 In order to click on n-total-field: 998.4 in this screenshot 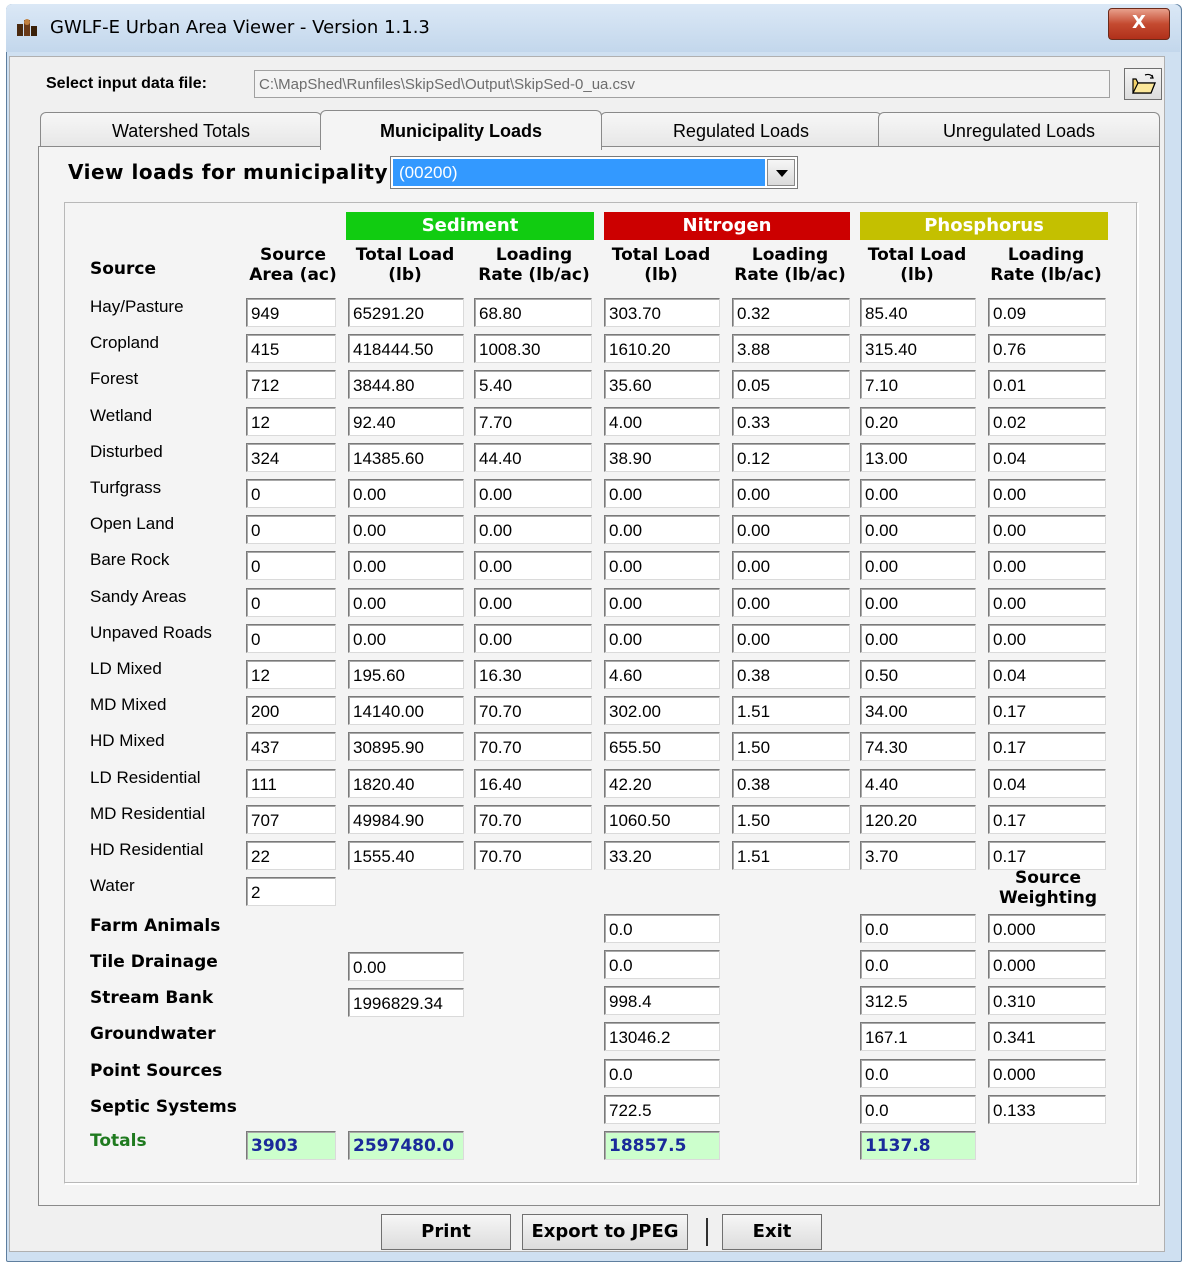, I will do `click(662, 1000)`.